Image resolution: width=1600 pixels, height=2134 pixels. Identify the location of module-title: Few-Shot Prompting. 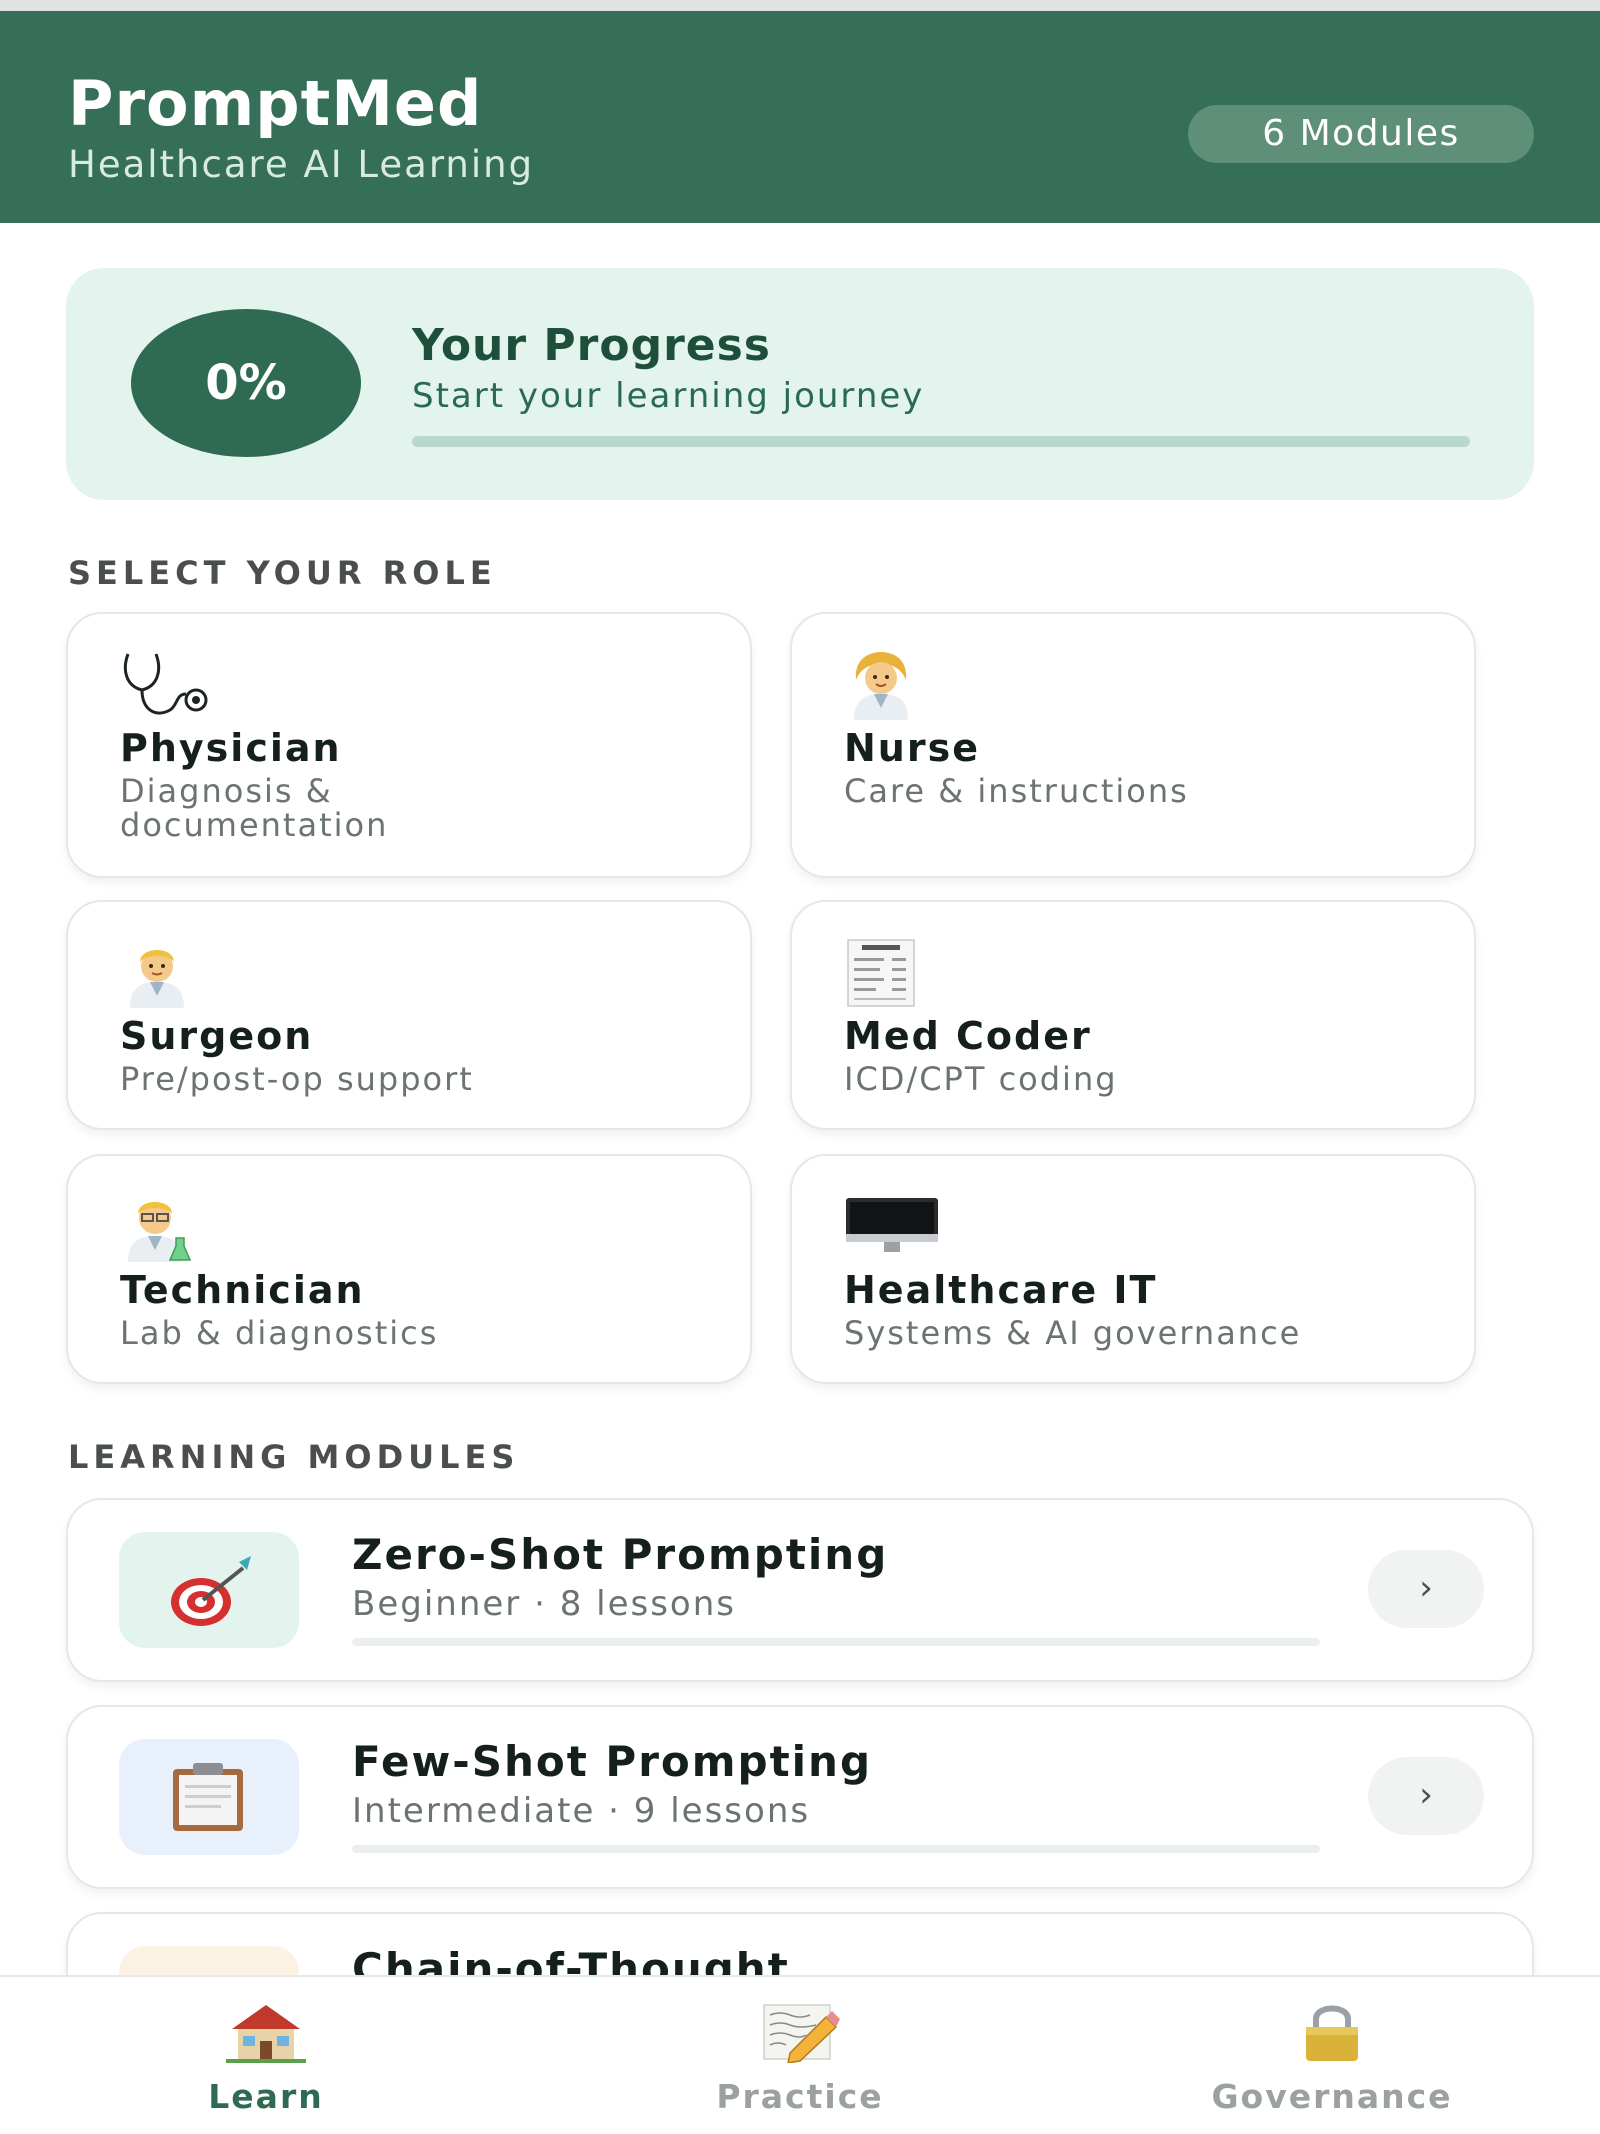
(612, 1761).